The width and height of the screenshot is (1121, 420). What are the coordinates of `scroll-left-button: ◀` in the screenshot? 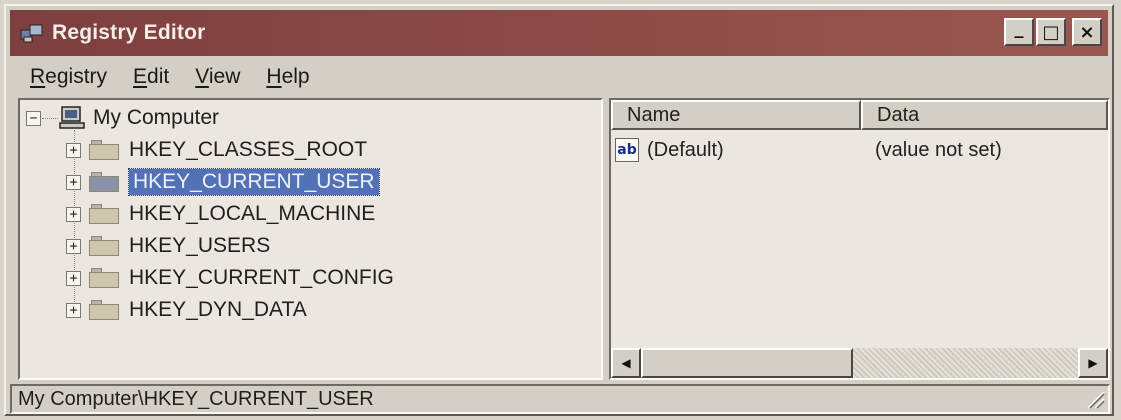 It's located at (626, 363).